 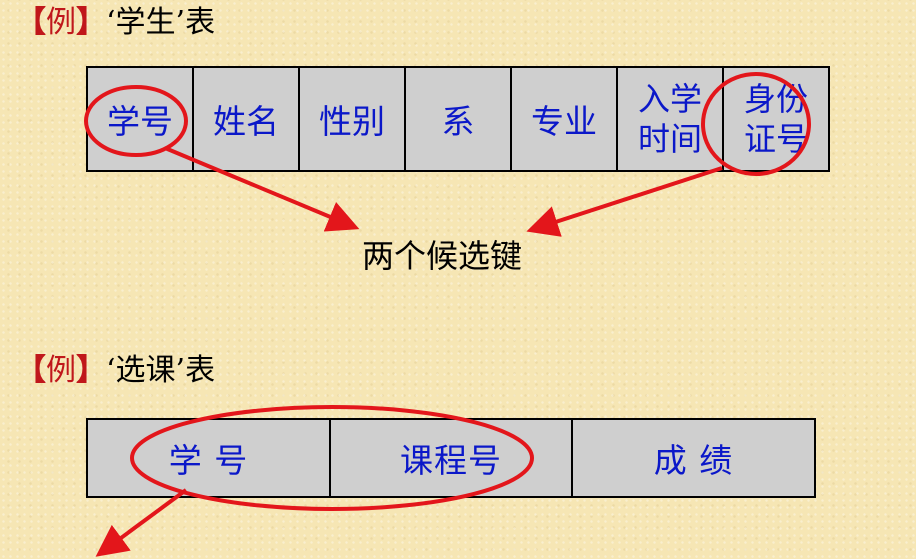 I want to click on column-department: 系, so click(x=458, y=119).